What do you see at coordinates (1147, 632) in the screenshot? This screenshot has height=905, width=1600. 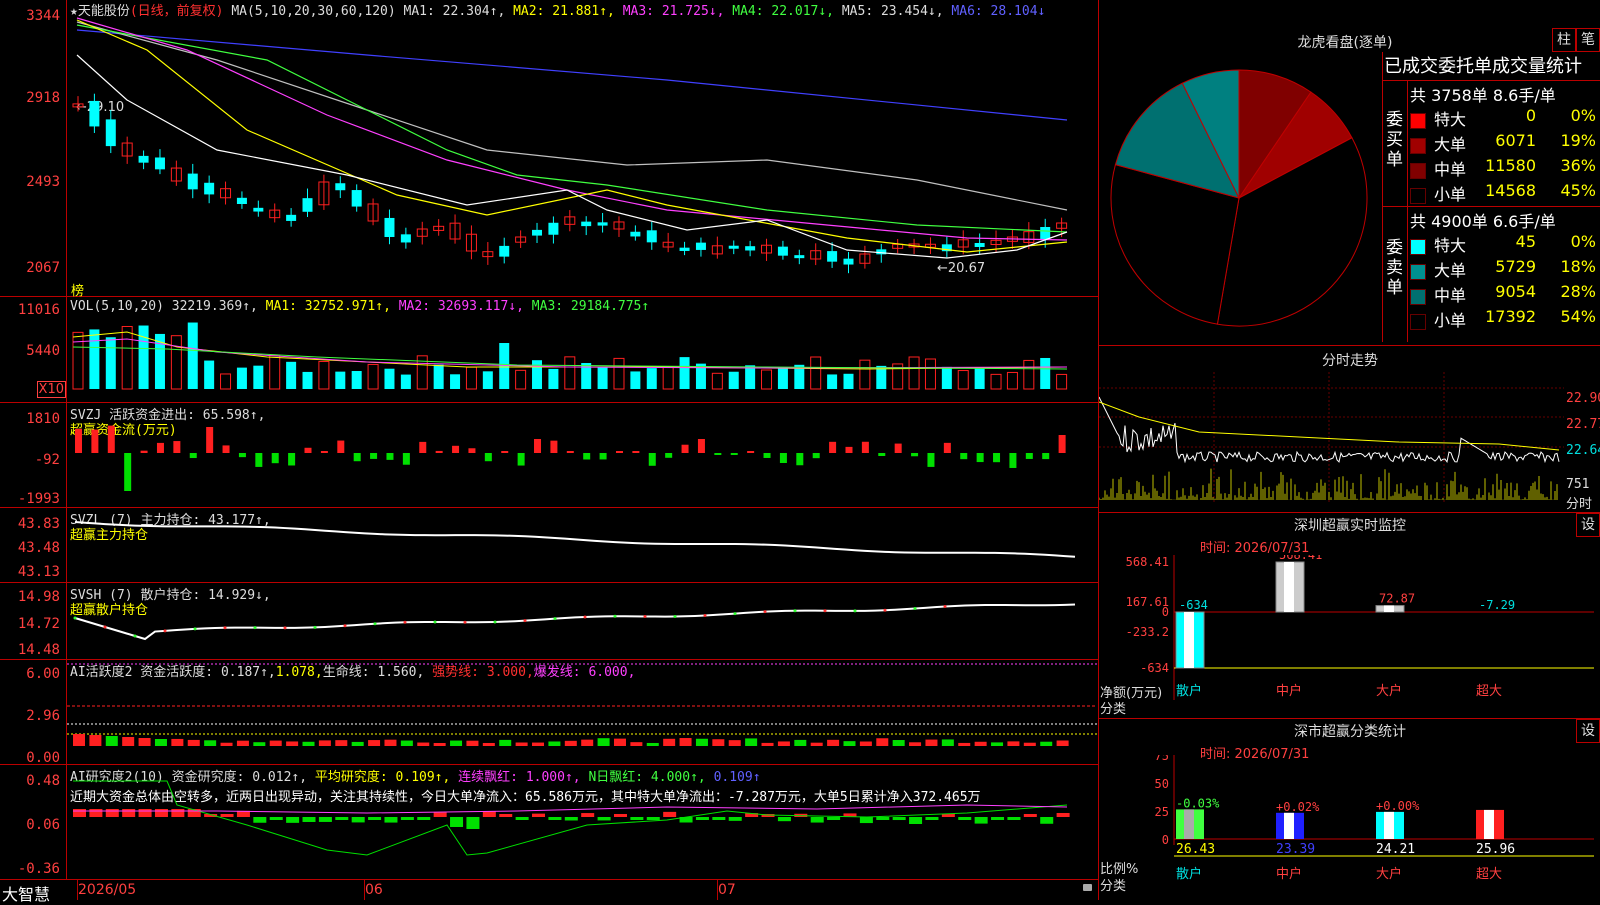 I see `sz-monitor-ytick: -233.2` at bounding box center [1147, 632].